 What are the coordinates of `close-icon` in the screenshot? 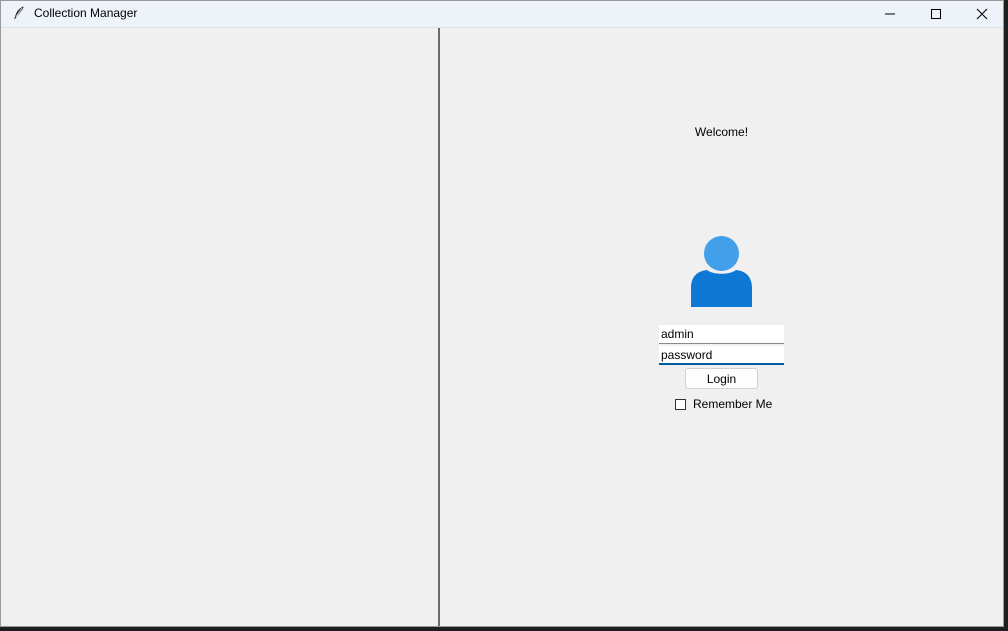 It's located at (982, 14).